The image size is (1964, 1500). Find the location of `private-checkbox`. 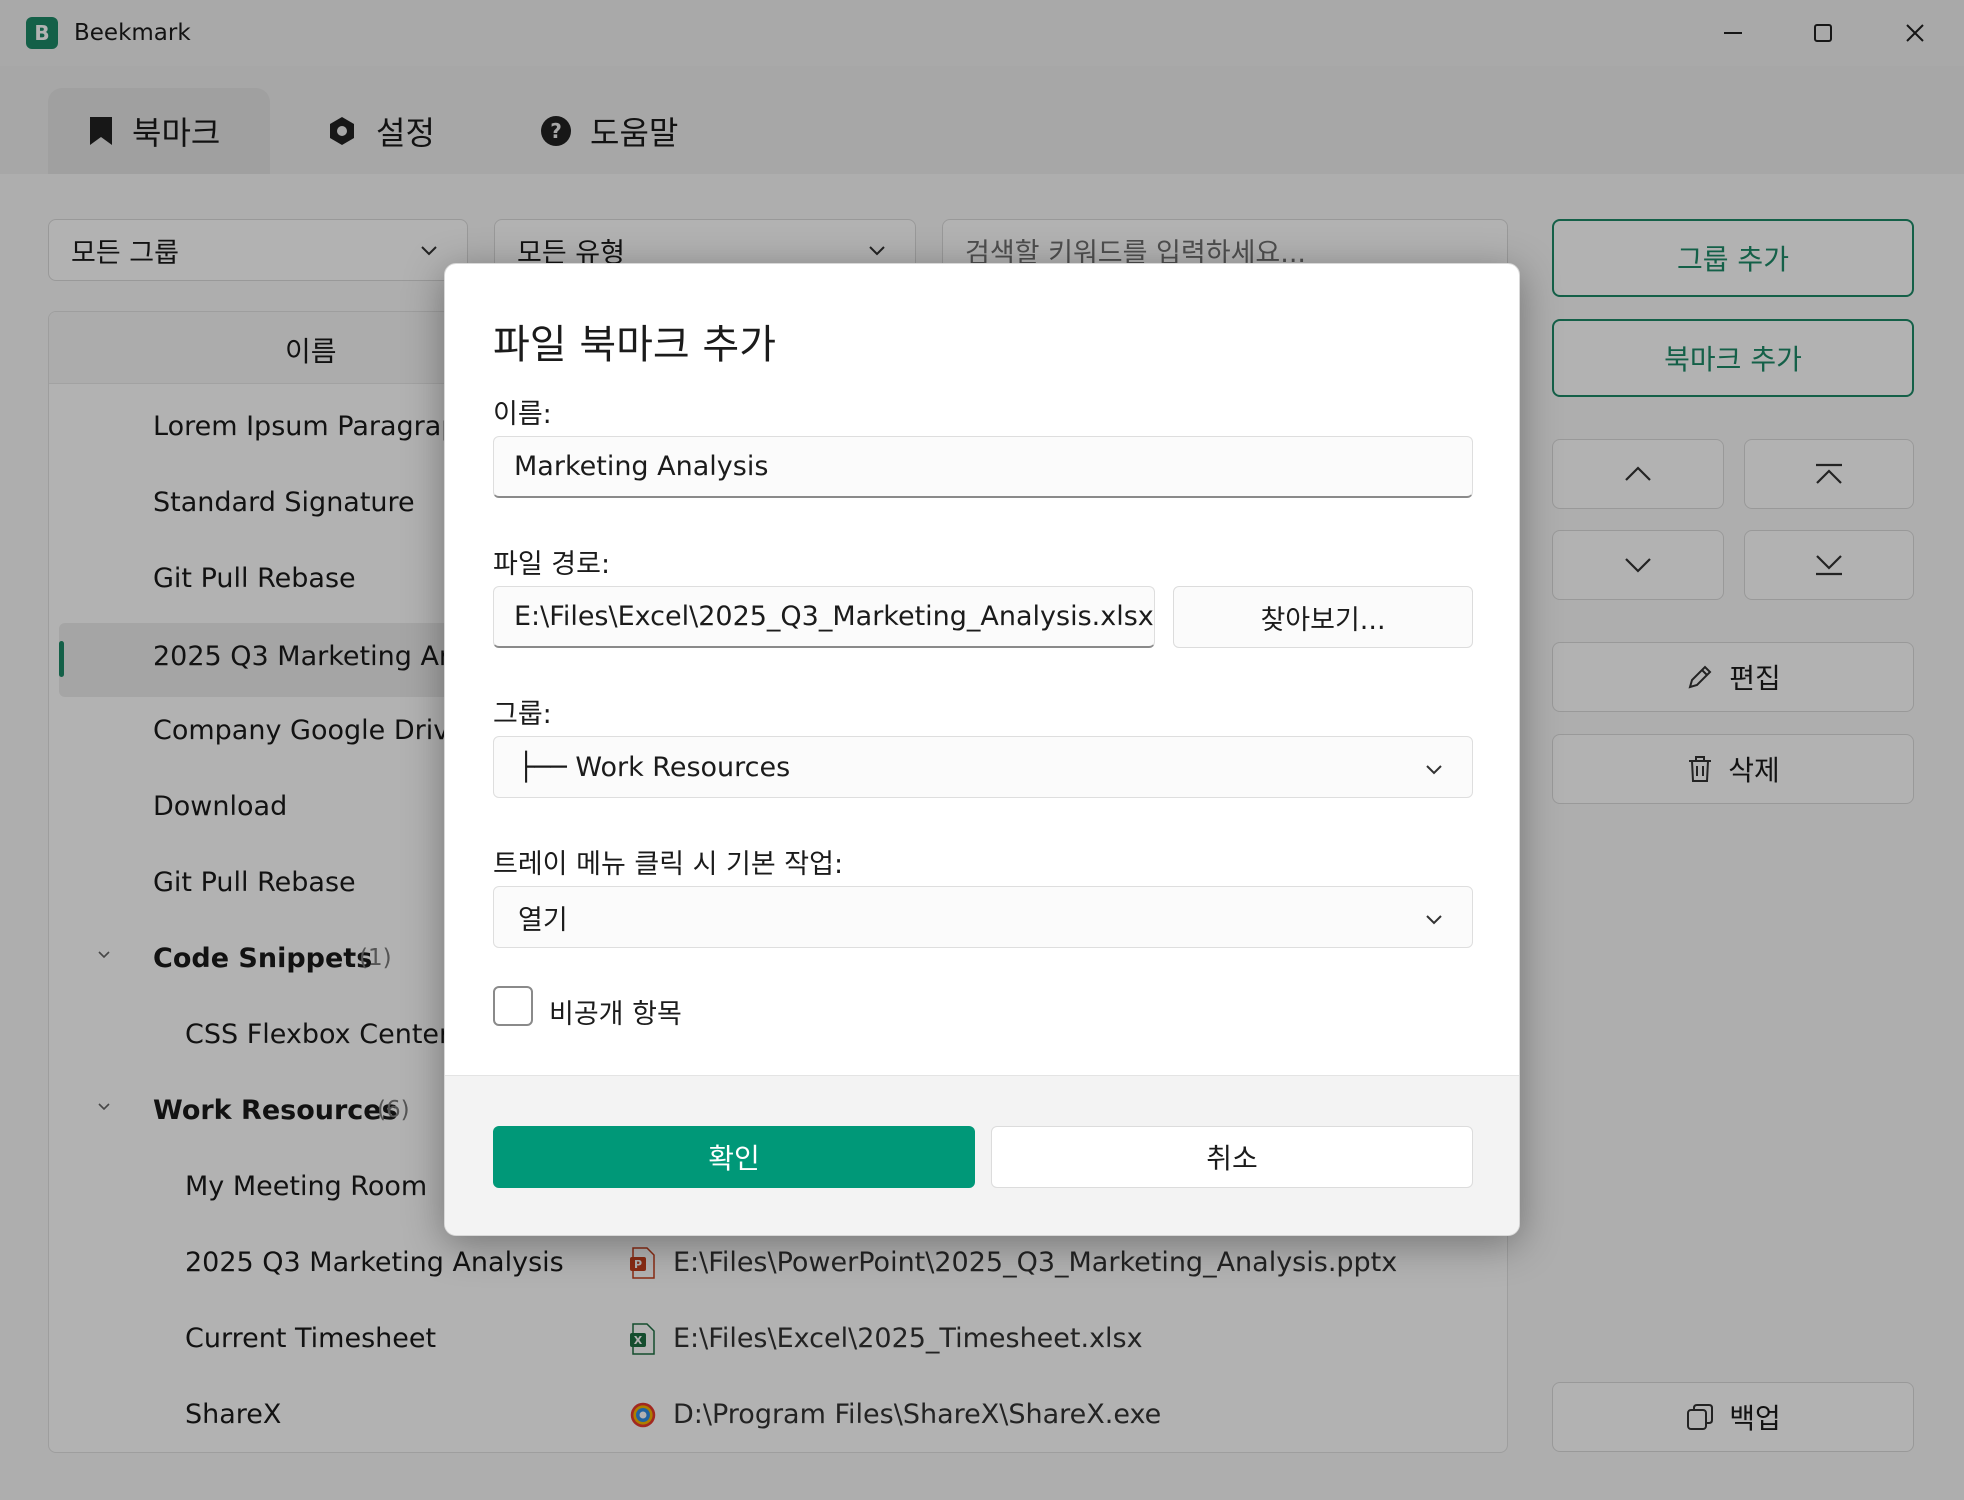

private-checkbox is located at coordinates (513, 1006).